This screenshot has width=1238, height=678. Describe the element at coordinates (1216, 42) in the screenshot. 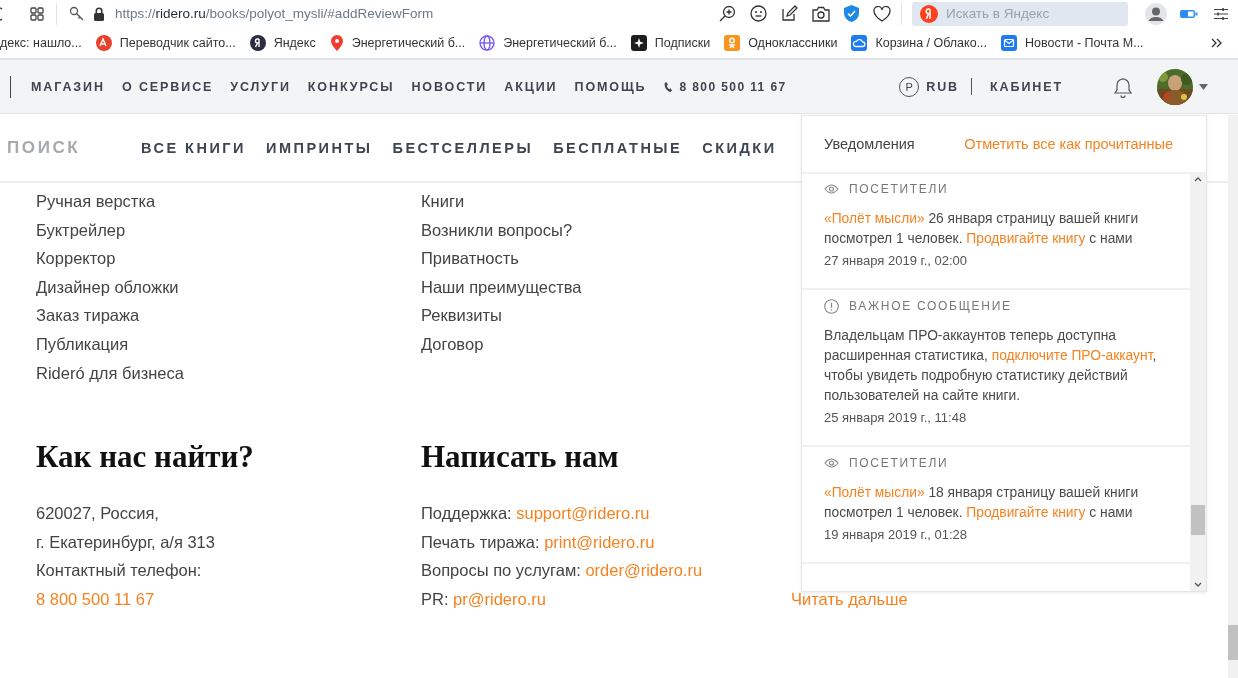

I see `chevron-icon` at that location.